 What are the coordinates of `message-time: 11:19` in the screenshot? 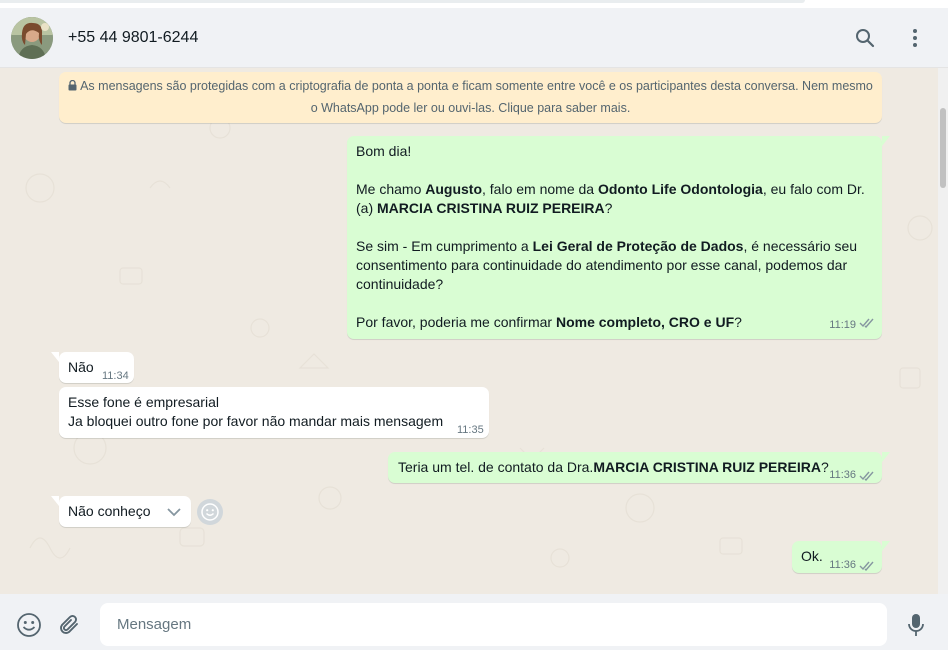 It's located at (842, 325).